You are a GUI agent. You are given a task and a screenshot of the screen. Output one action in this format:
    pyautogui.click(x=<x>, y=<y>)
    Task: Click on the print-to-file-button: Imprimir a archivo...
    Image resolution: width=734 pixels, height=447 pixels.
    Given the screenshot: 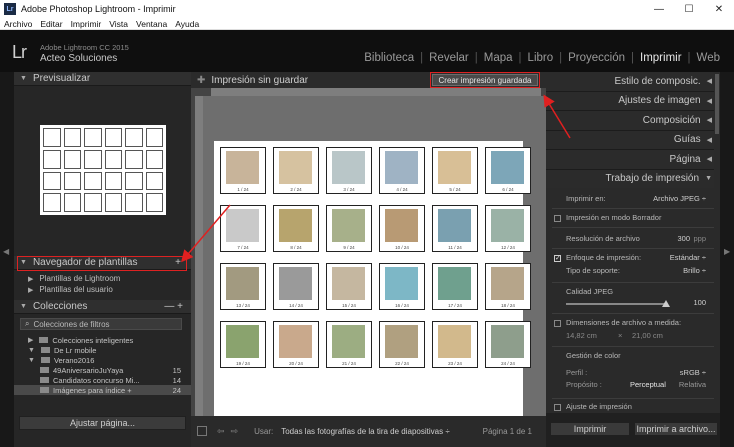 What is the action you would take?
    pyautogui.click(x=676, y=429)
    